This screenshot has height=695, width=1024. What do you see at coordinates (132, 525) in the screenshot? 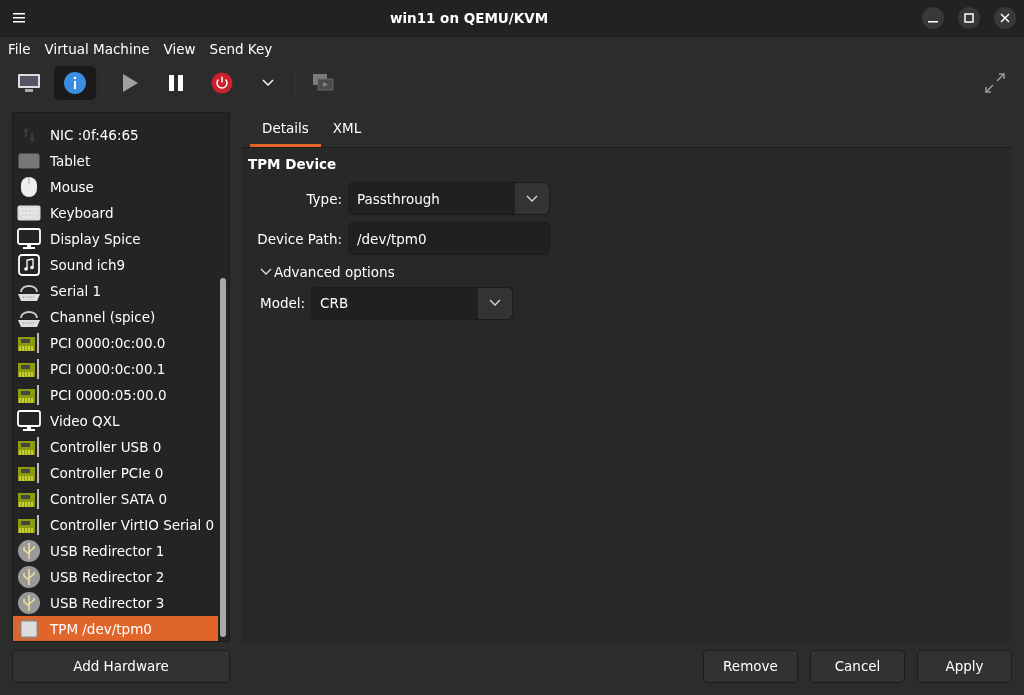
I see `hardware-label: Controller VirtIO Serial 0` at bounding box center [132, 525].